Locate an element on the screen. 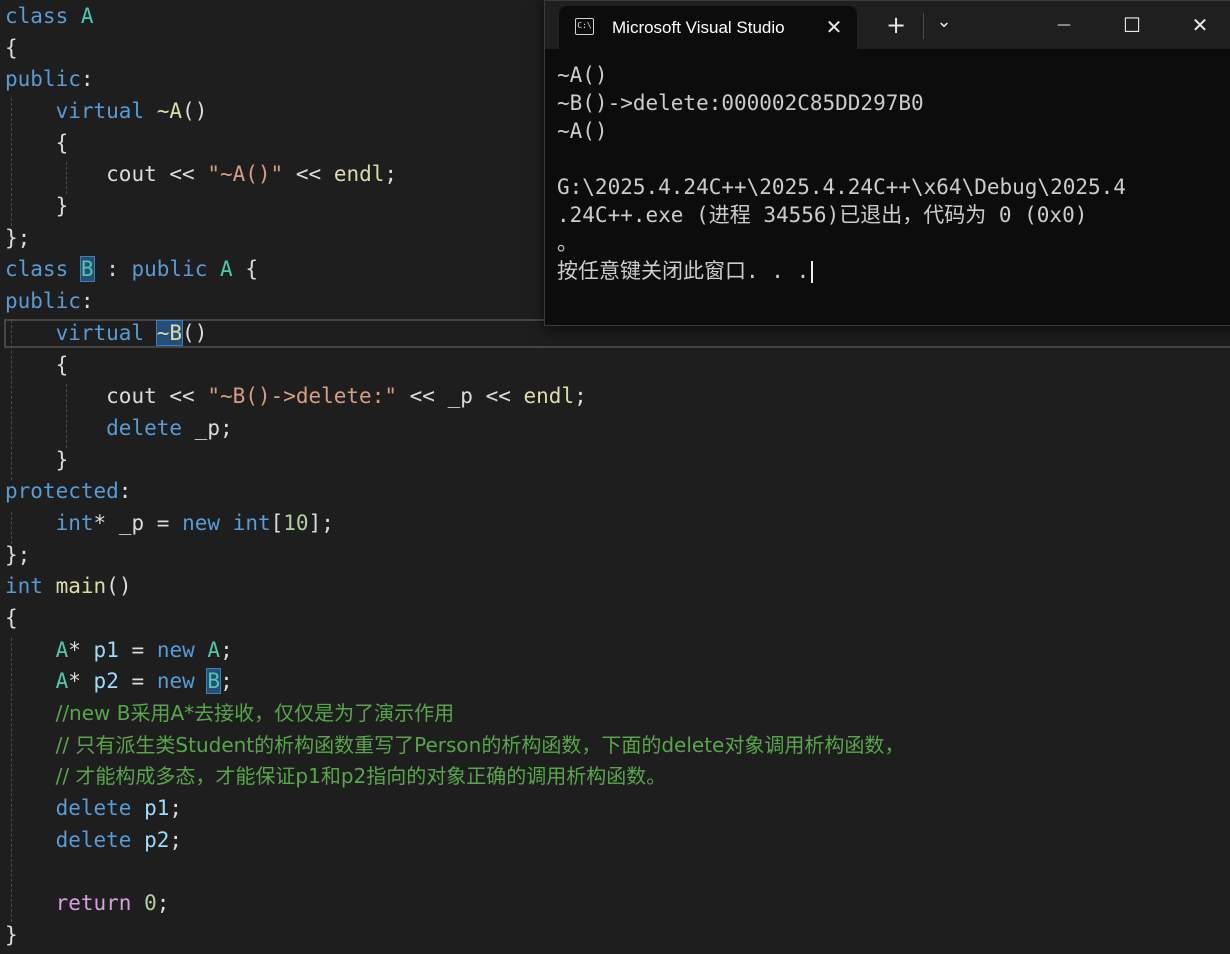  terminal-tab: C:\ Microsoft Visual Studio ✕ is located at coordinates (708, 27).